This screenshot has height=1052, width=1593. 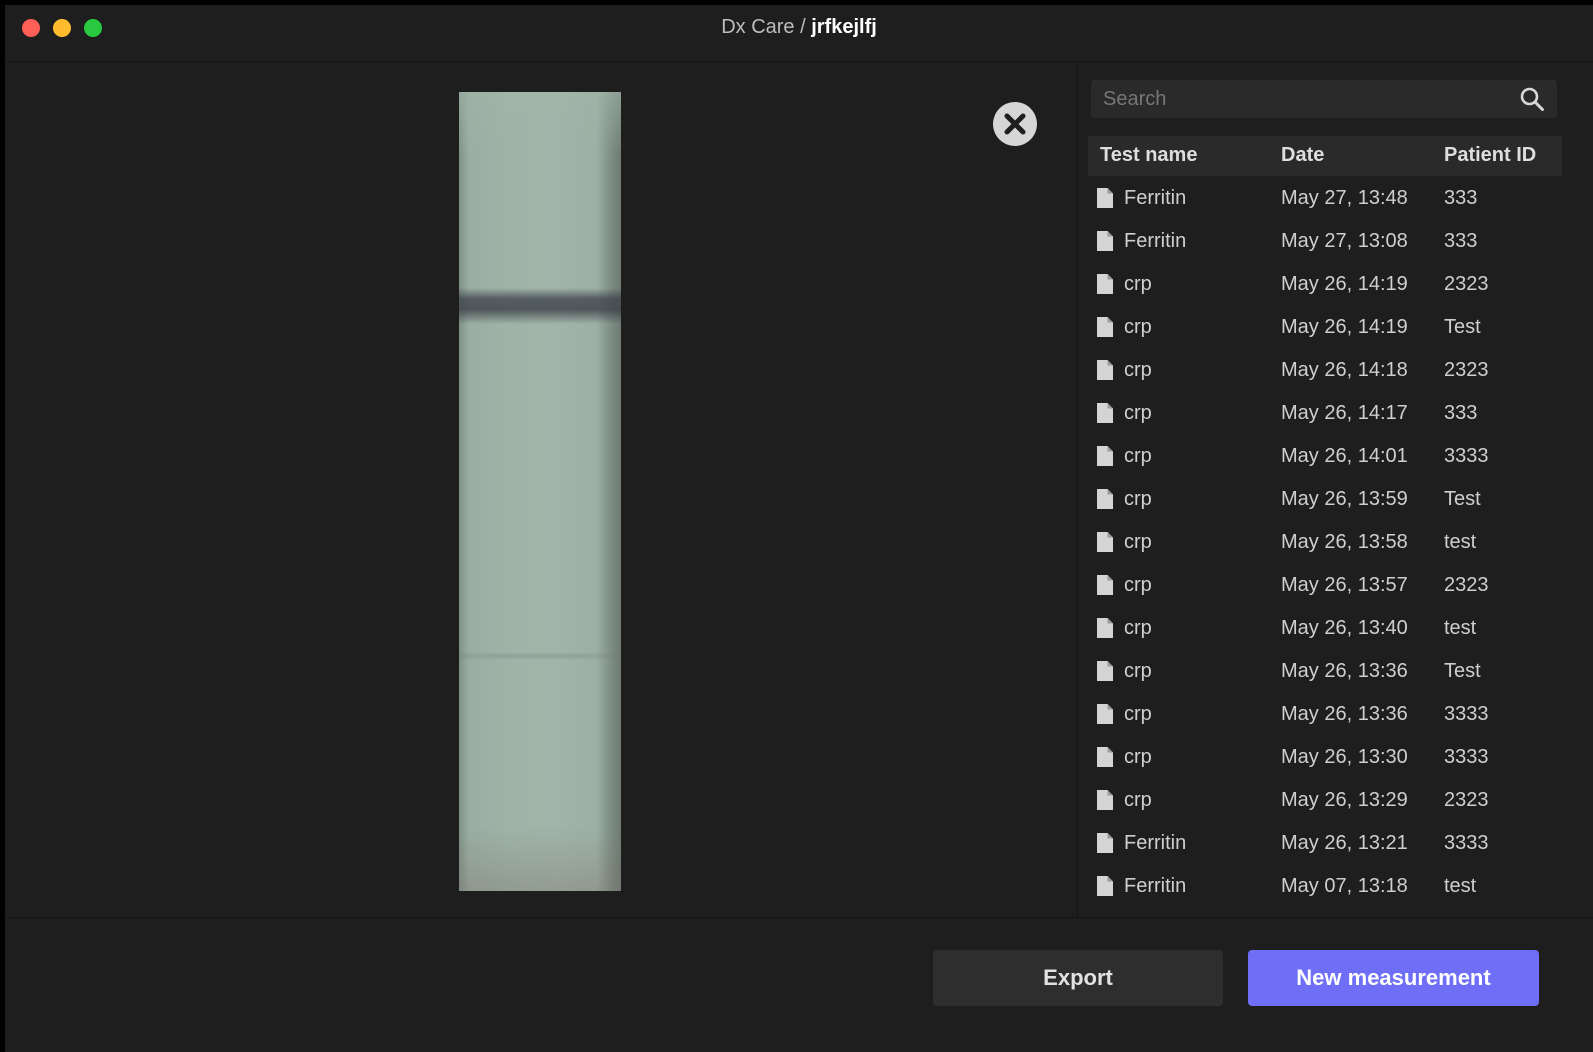 I want to click on table-row: crp May 26, 13:58 test, so click(x=1325, y=541).